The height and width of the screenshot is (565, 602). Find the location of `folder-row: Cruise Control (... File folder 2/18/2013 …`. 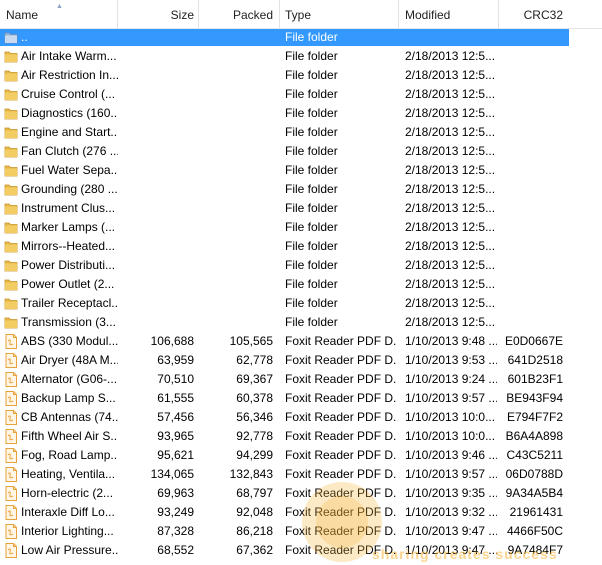

folder-row: Cruise Control (... File folder 2/18/2013 … is located at coordinates (301, 94).